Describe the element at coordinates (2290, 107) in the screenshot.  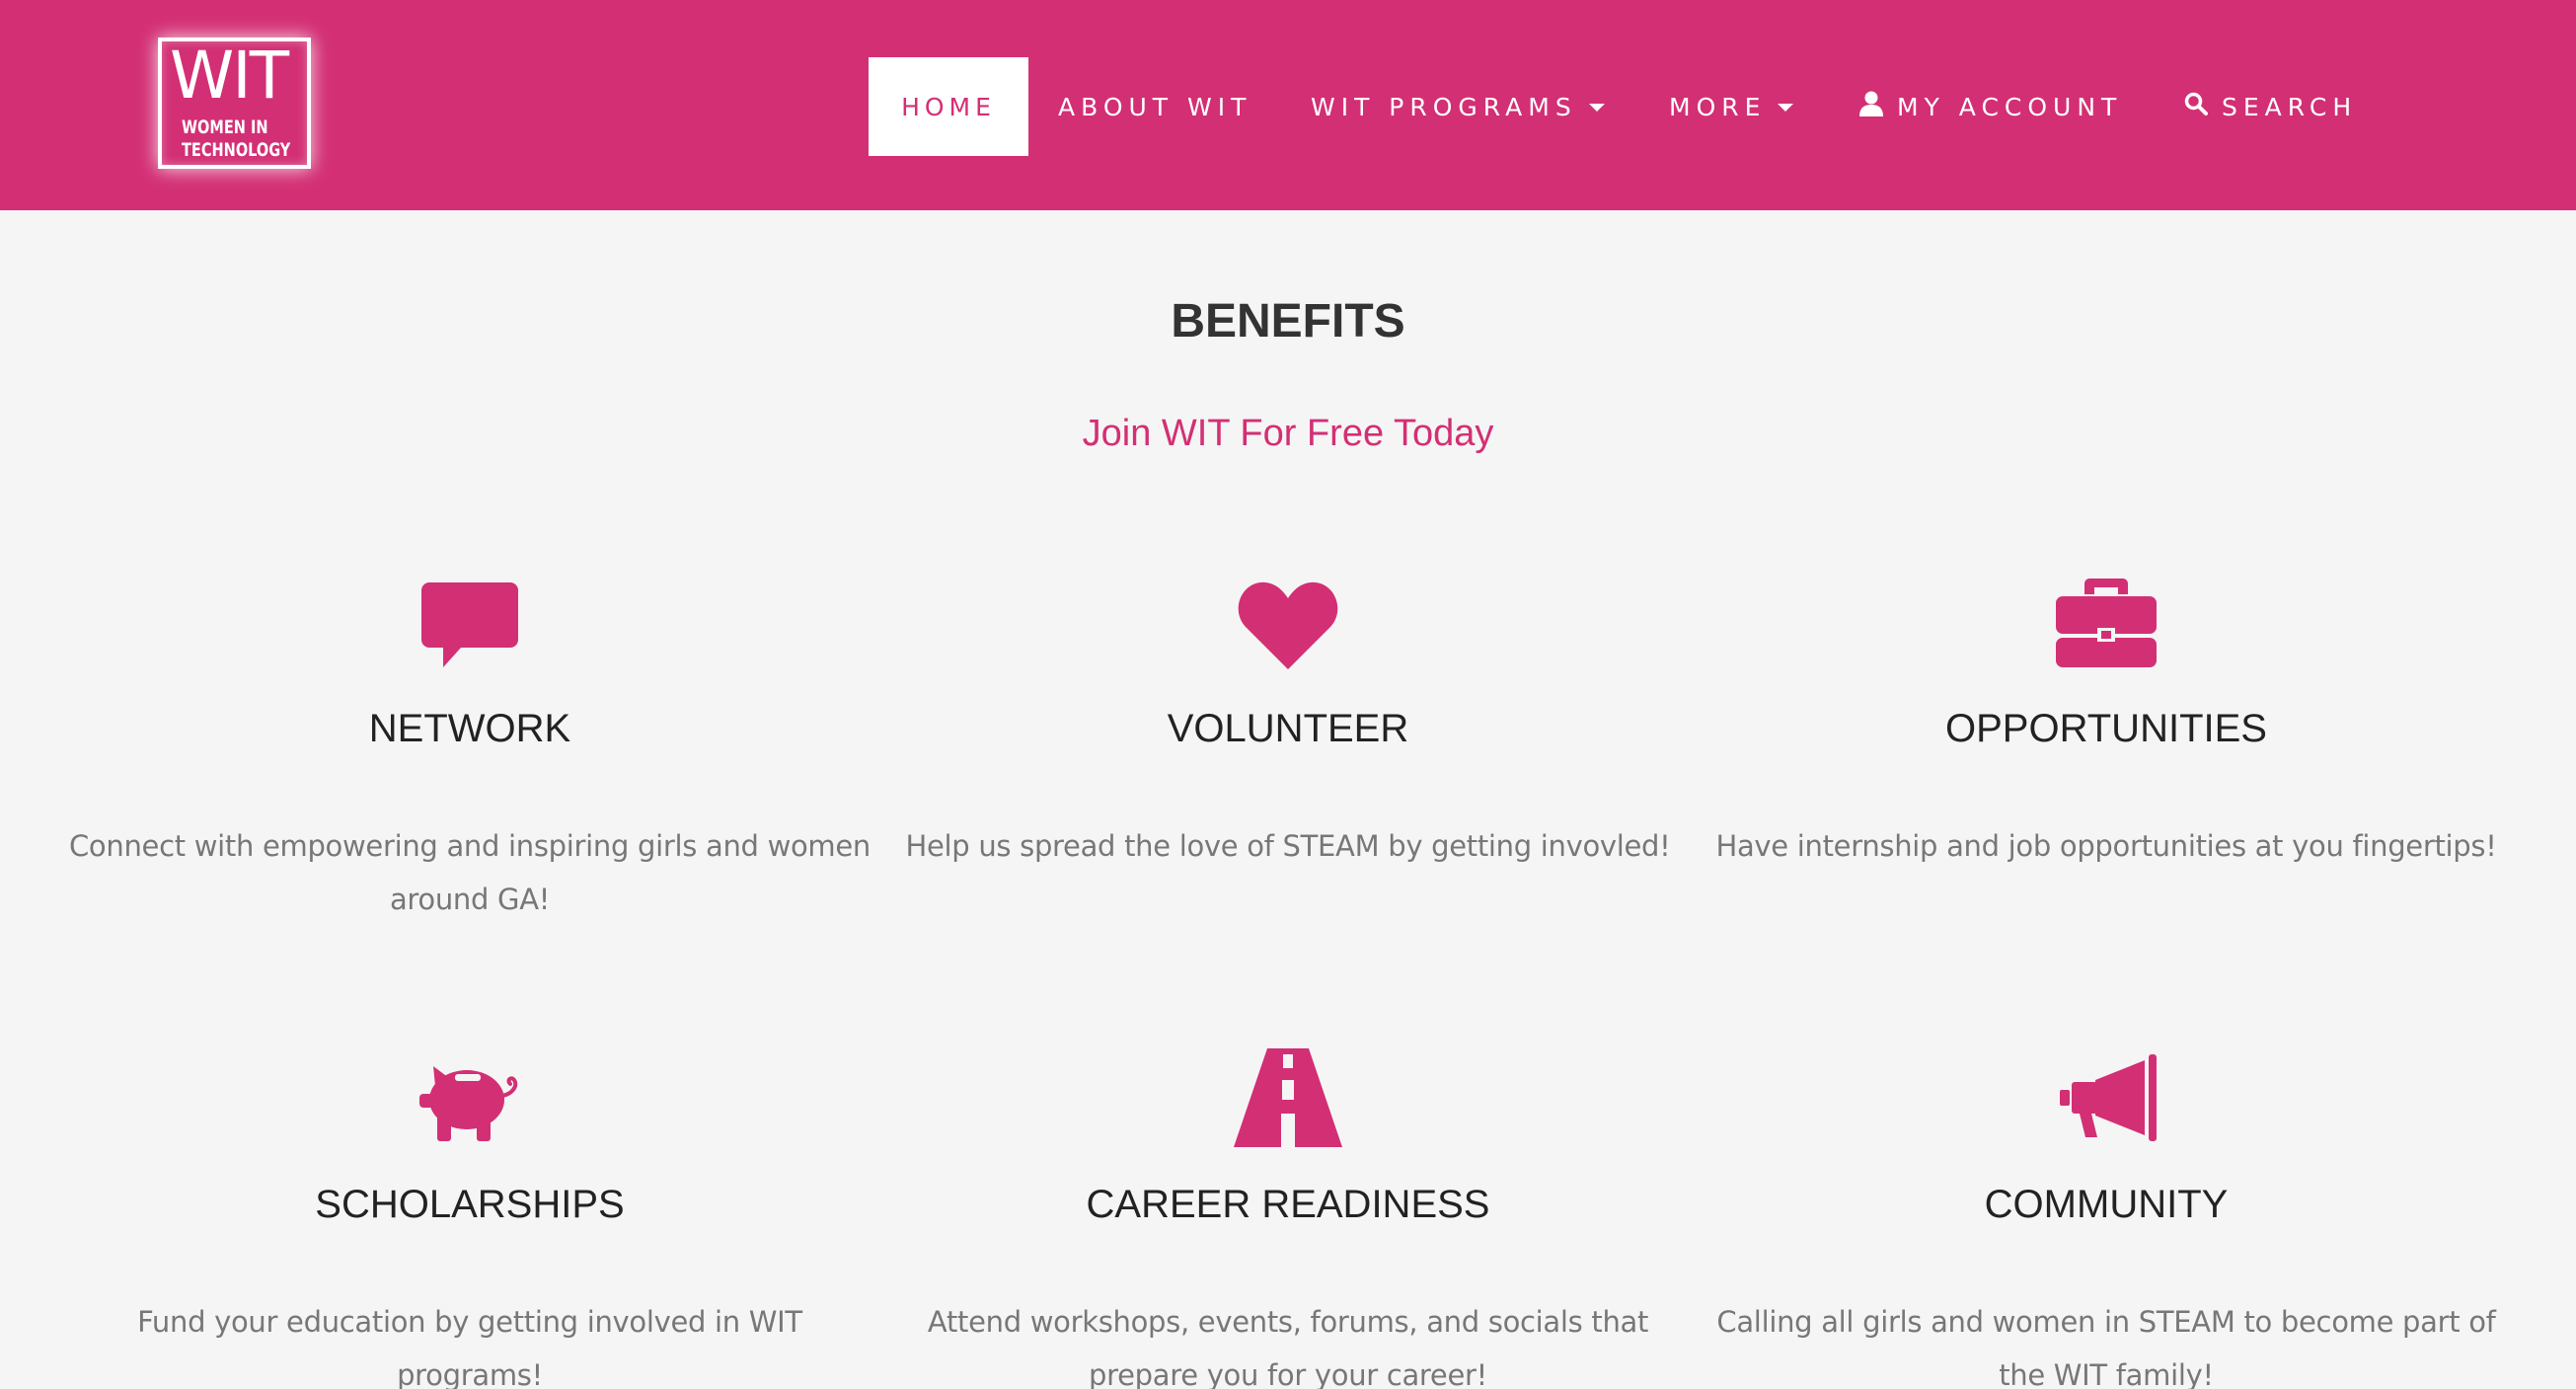
I see `nav-search-label: SEARCH` at that location.